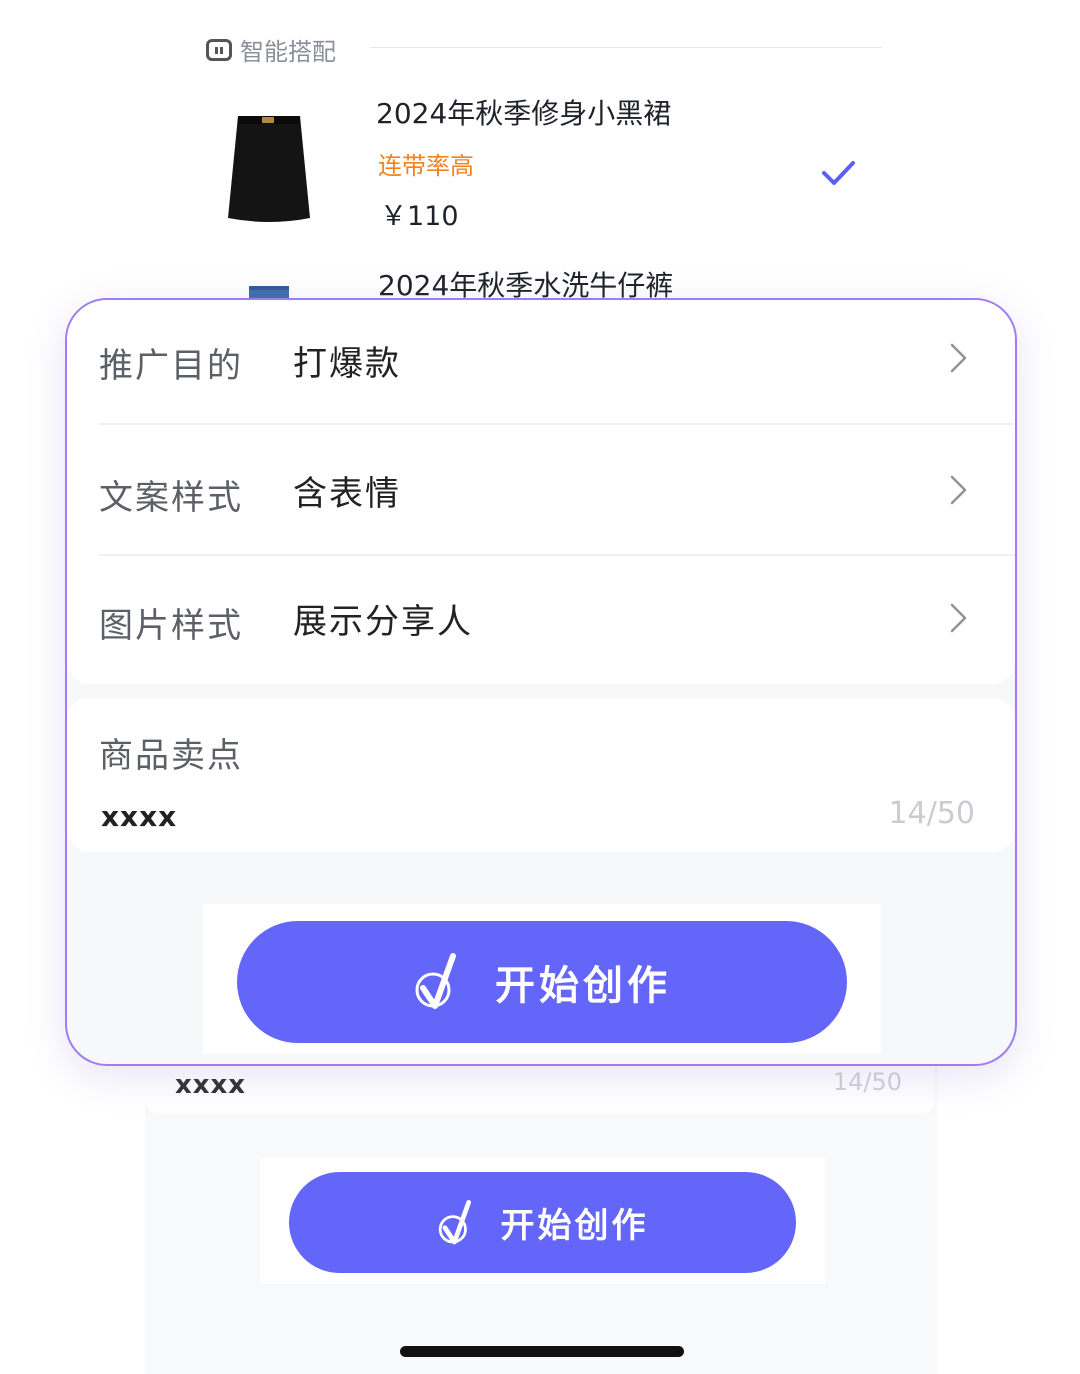 The image size is (1080, 1374). I want to click on background-start-button: 开始创作, so click(542, 1222).